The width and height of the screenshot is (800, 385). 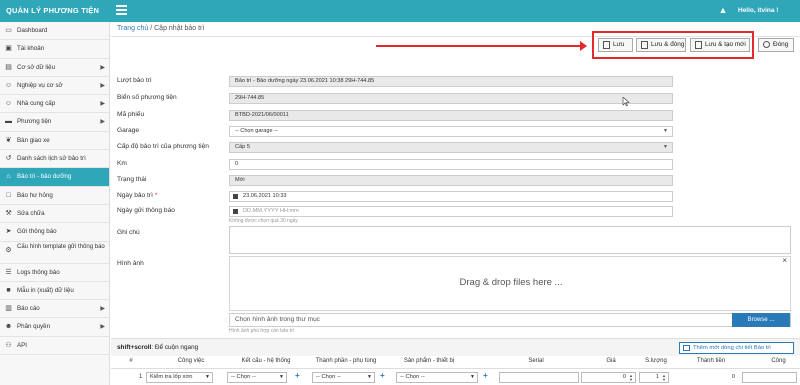 What do you see at coordinates (485, 375) in the screenshot?
I see `add-san-pham-icon: +` at bounding box center [485, 375].